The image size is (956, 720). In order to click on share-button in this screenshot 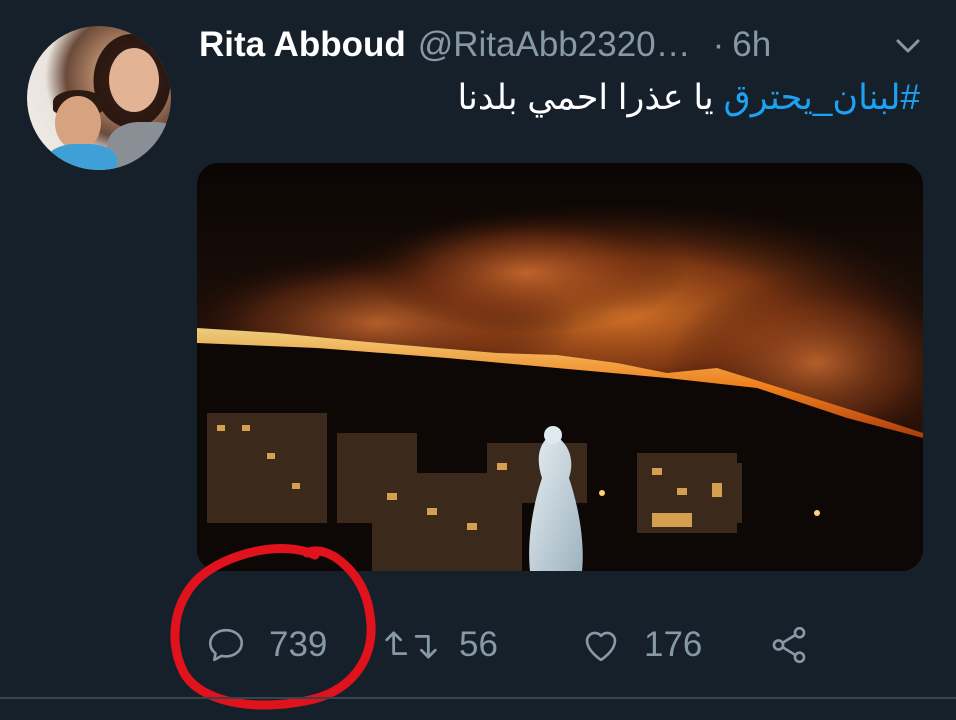, I will do `click(789, 645)`.